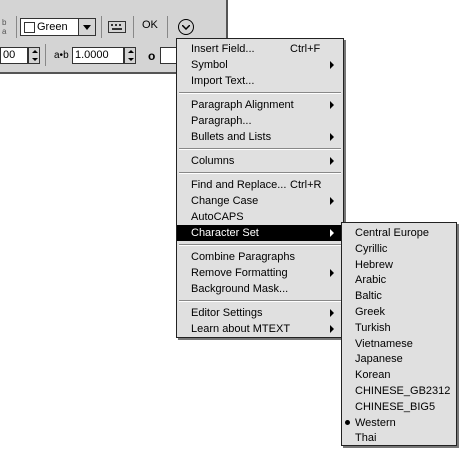 This screenshot has height=450, width=462. I want to click on menu-item-label: AutoCAPS, so click(217, 217).